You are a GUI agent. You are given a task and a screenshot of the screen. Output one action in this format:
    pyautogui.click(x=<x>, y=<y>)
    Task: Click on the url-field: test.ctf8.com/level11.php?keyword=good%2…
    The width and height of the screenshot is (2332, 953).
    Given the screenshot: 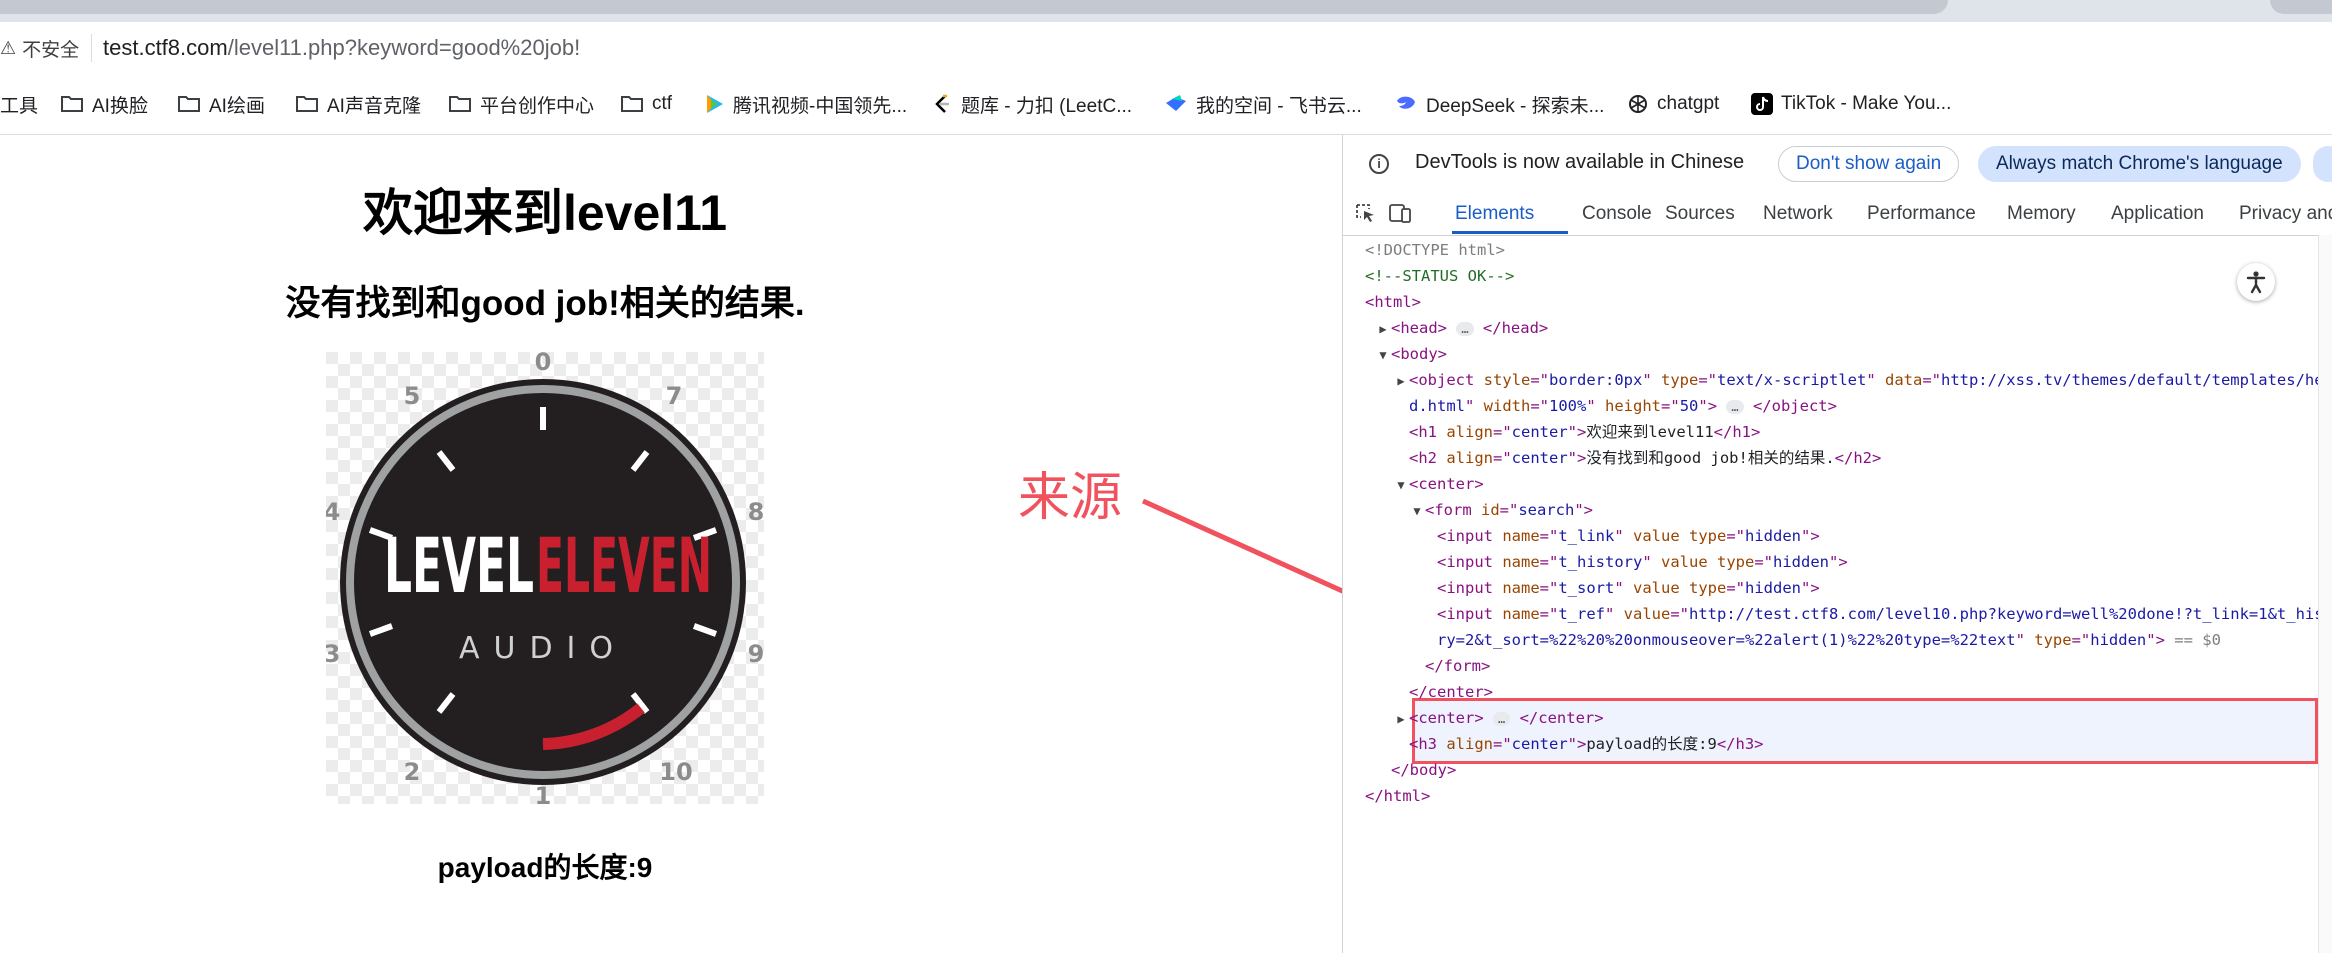 What is the action you would take?
    pyautogui.click(x=341, y=48)
    